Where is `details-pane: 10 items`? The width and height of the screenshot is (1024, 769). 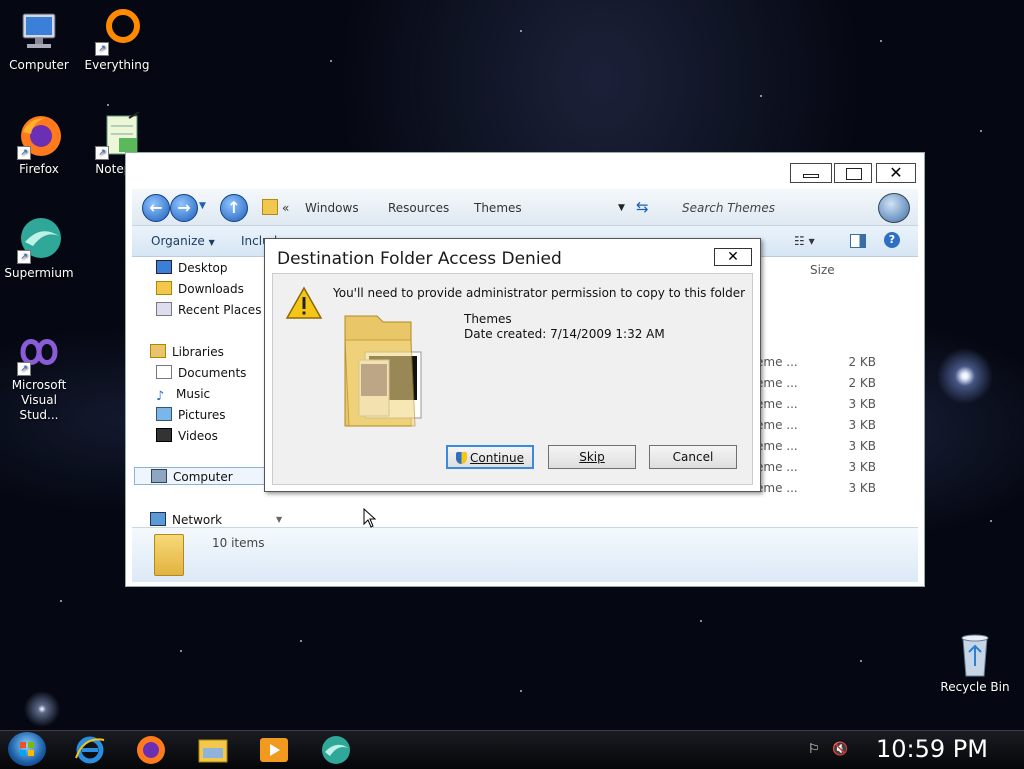 details-pane: 10 items is located at coordinates (525, 554).